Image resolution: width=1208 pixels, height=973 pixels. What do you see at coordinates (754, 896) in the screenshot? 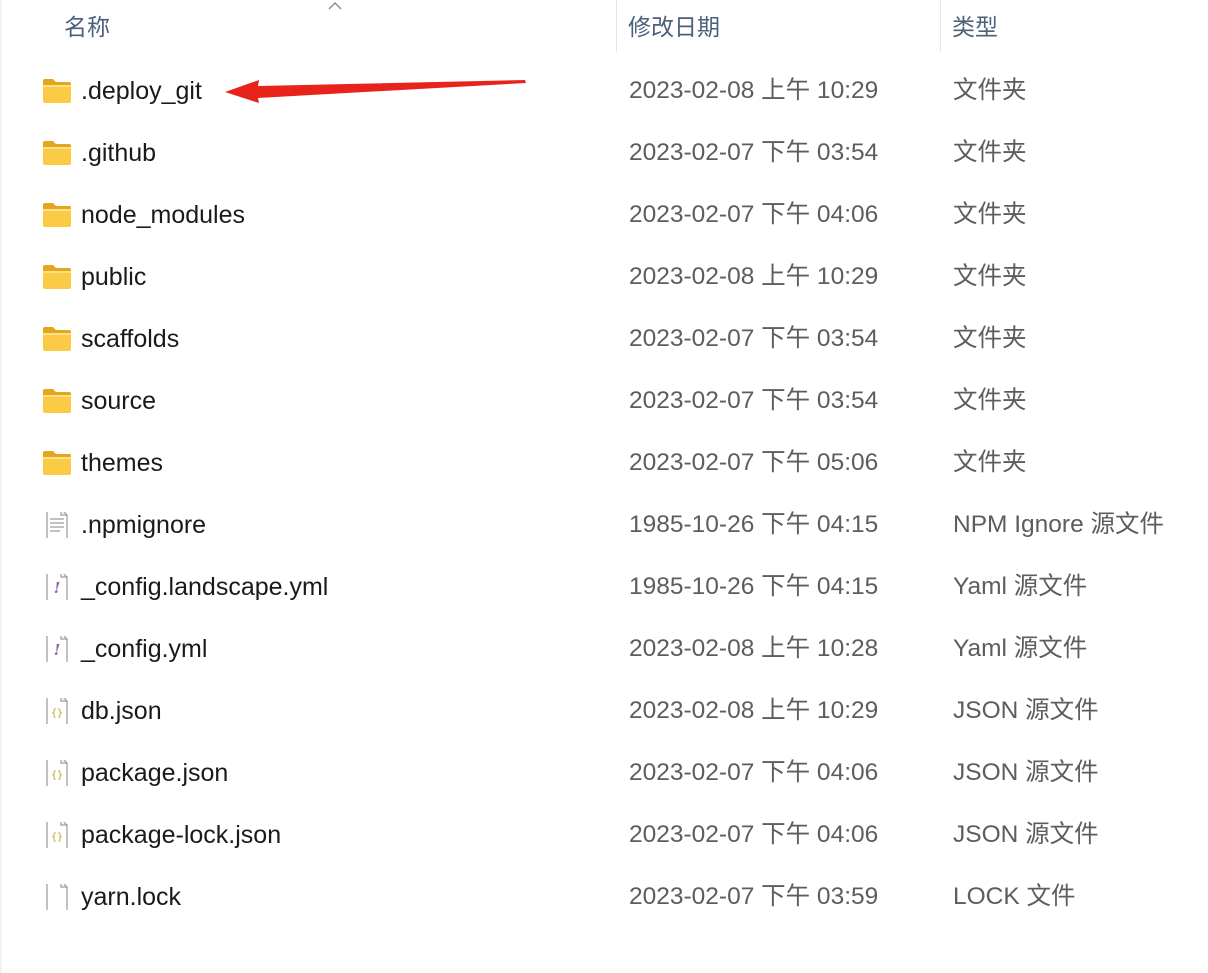
I see `file-modified-date: 2023-02-07 下午 03:59` at bounding box center [754, 896].